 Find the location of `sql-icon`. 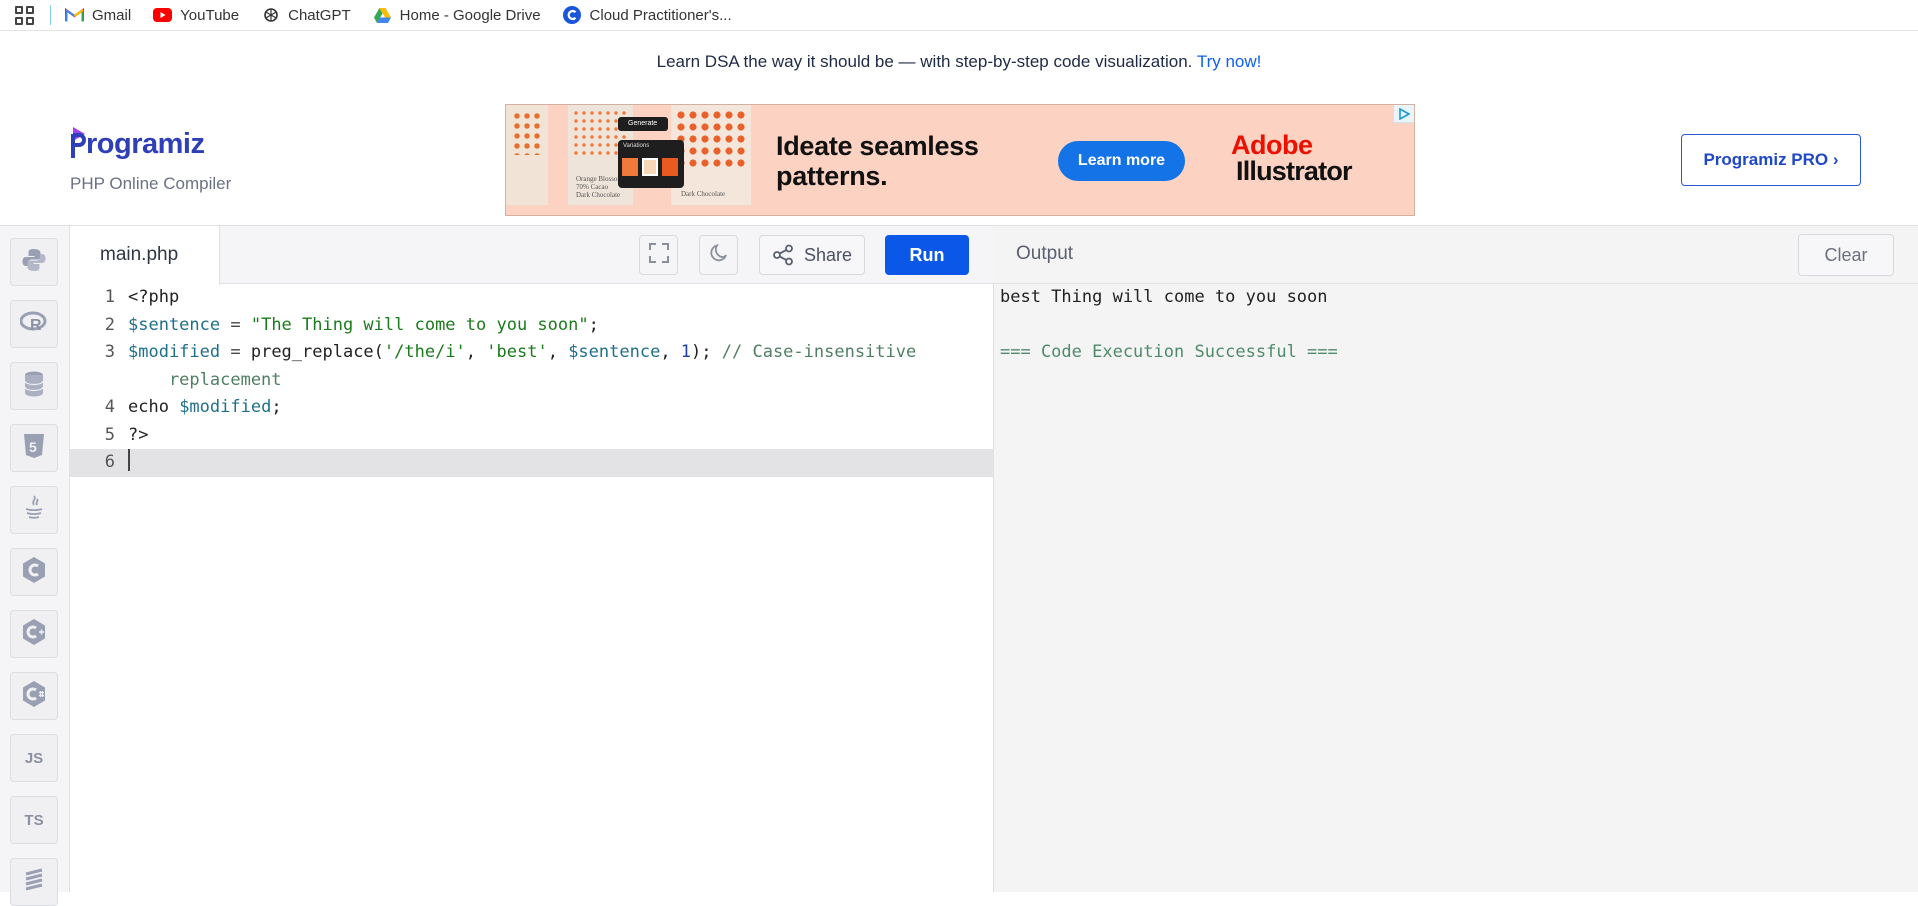

sql-icon is located at coordinates (34, 386).